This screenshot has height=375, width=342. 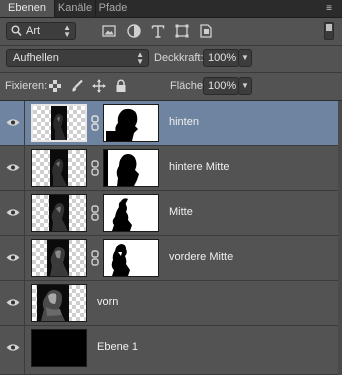 I want to click on tab-kanaele: Kanäle, so click(x=75, y=8).